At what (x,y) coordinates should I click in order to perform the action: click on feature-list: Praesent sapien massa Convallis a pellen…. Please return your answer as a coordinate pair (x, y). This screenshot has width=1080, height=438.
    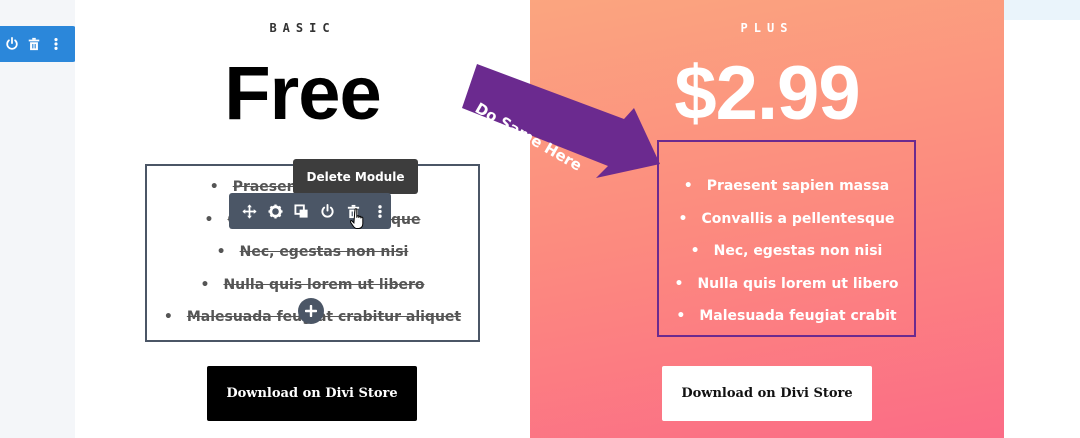
    Looking at the image, I should click on (786, 251).